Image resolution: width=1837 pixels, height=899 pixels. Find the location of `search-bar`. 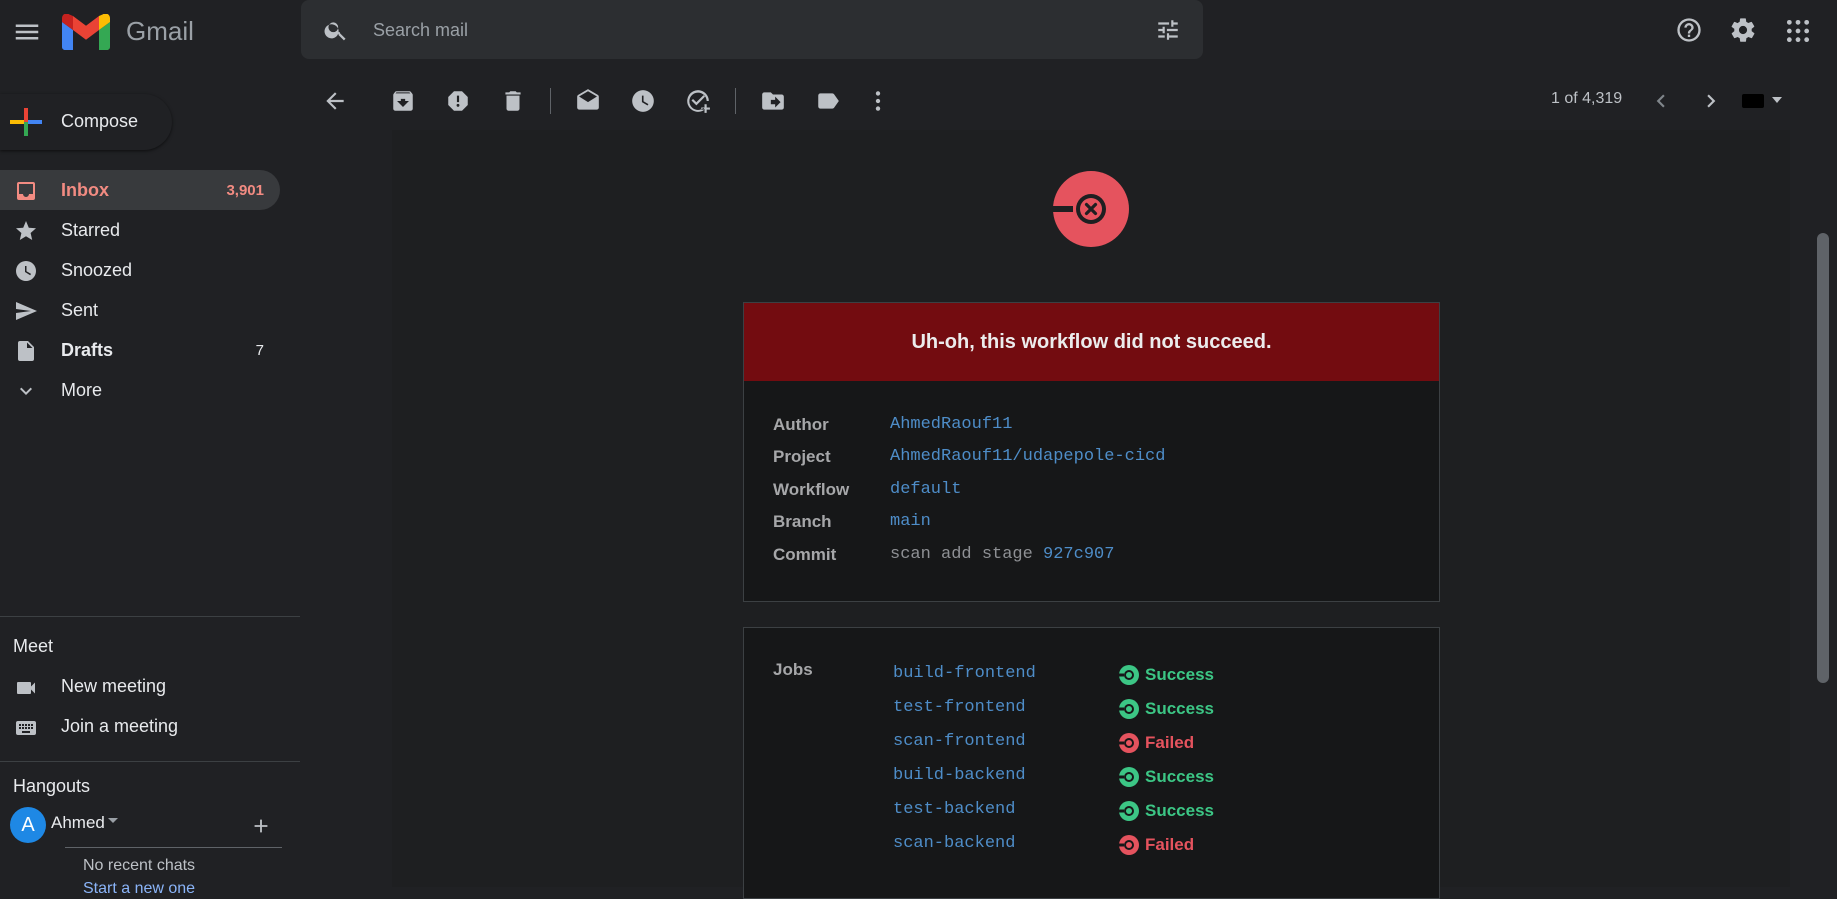

search-bar is located at coordinates (752, 29).